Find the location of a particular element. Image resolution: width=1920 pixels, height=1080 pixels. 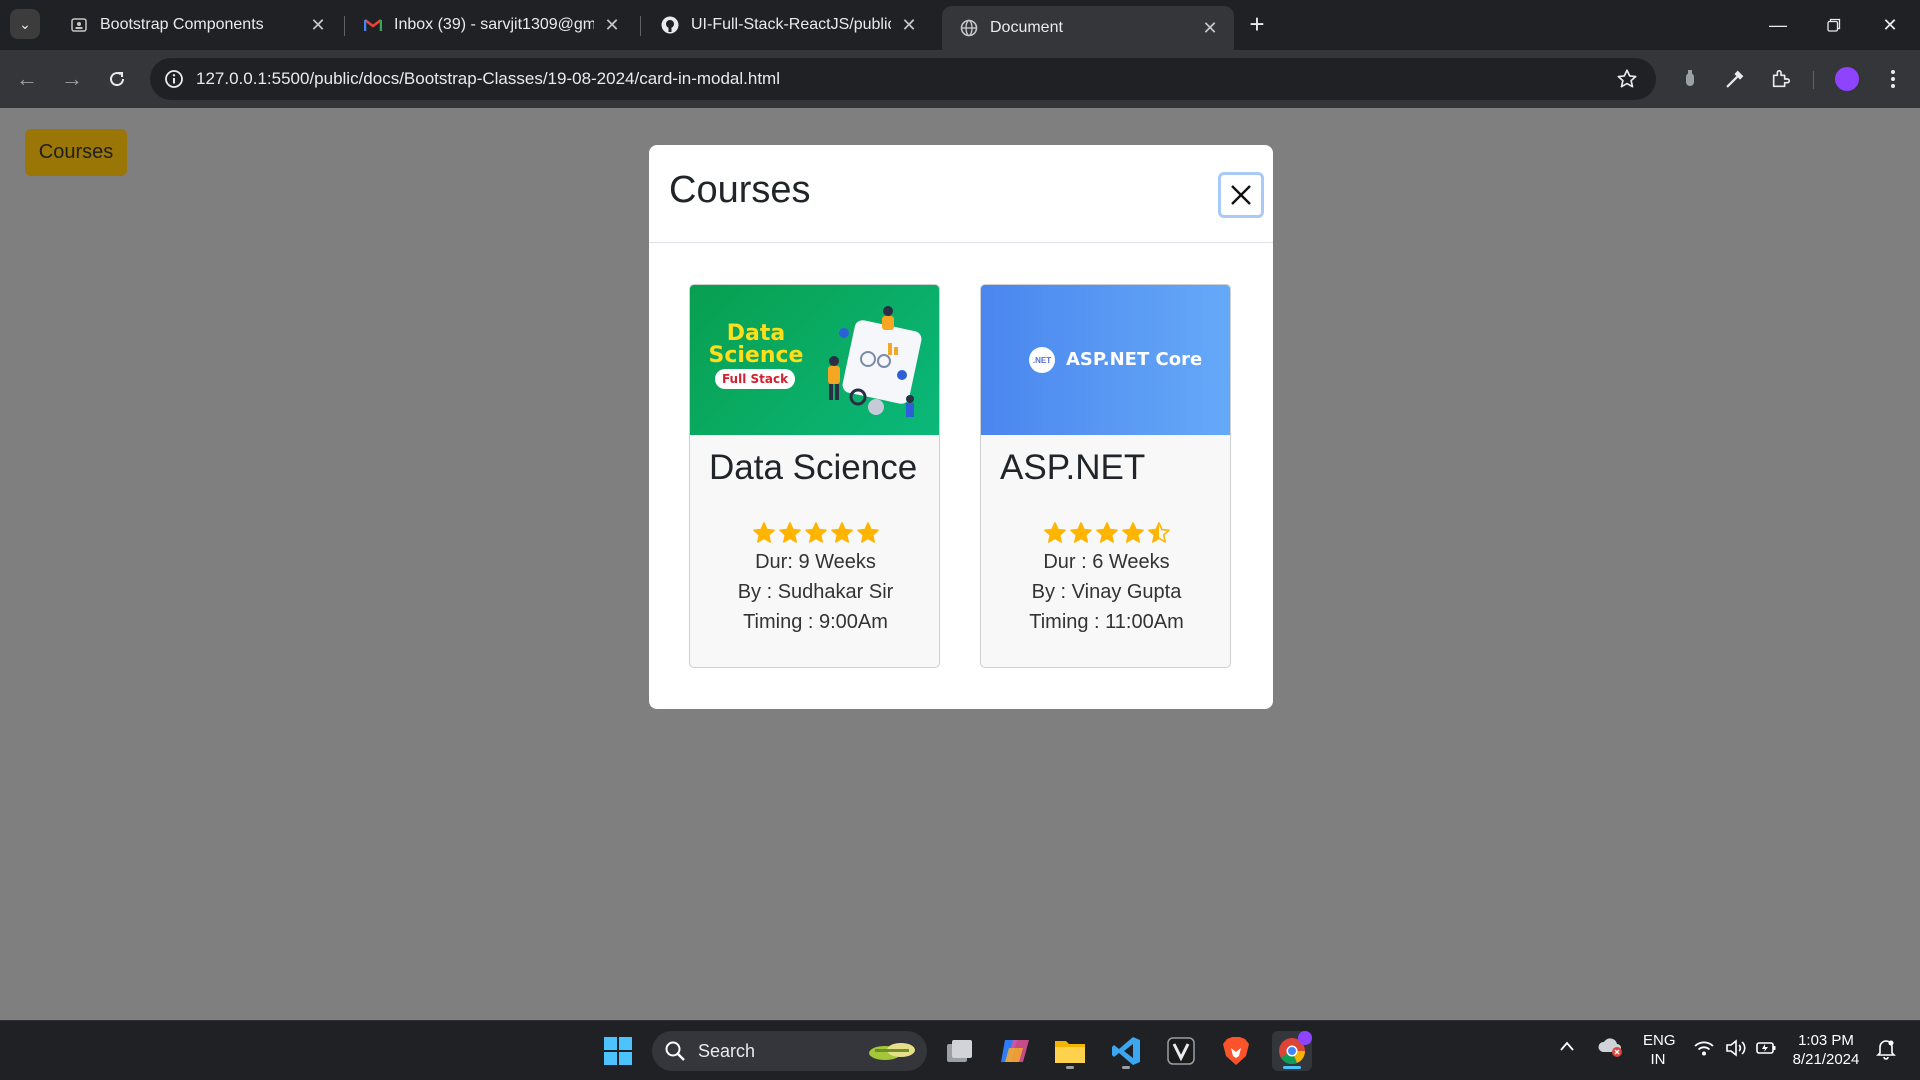

windows-taskbar: Search ENG IN 1:03 PM 8/21/2024 is located at coordinates (960, 1050).